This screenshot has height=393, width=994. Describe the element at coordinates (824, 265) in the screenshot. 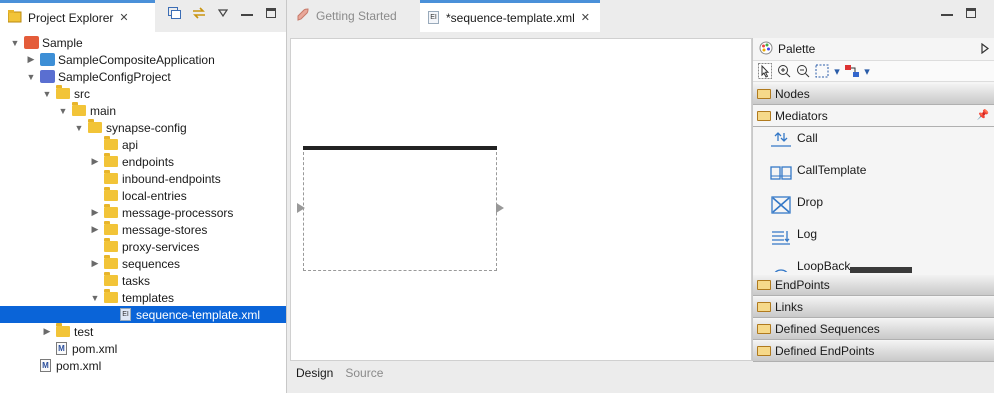

I see `mediator-loopback-label: LoopBack` at that location.